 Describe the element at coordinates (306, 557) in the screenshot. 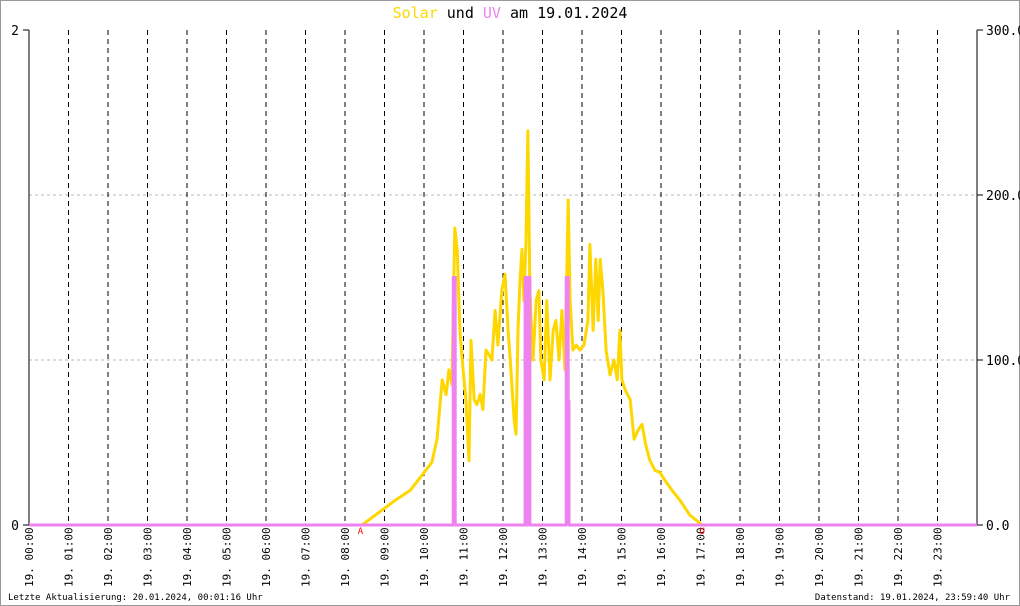

I see `x-tick-label: 19. 07:00` at that location.